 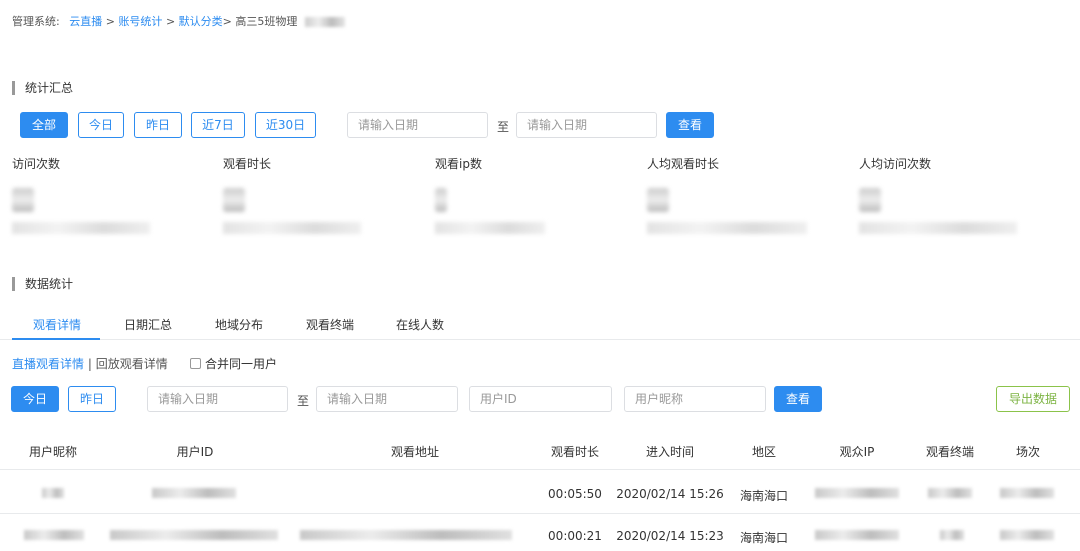 What do you see at coordinates (140, 21) in the screenshot?
I see `breadcrumb-link-account-stats: 账号统计` at bounding box center [140, 21].